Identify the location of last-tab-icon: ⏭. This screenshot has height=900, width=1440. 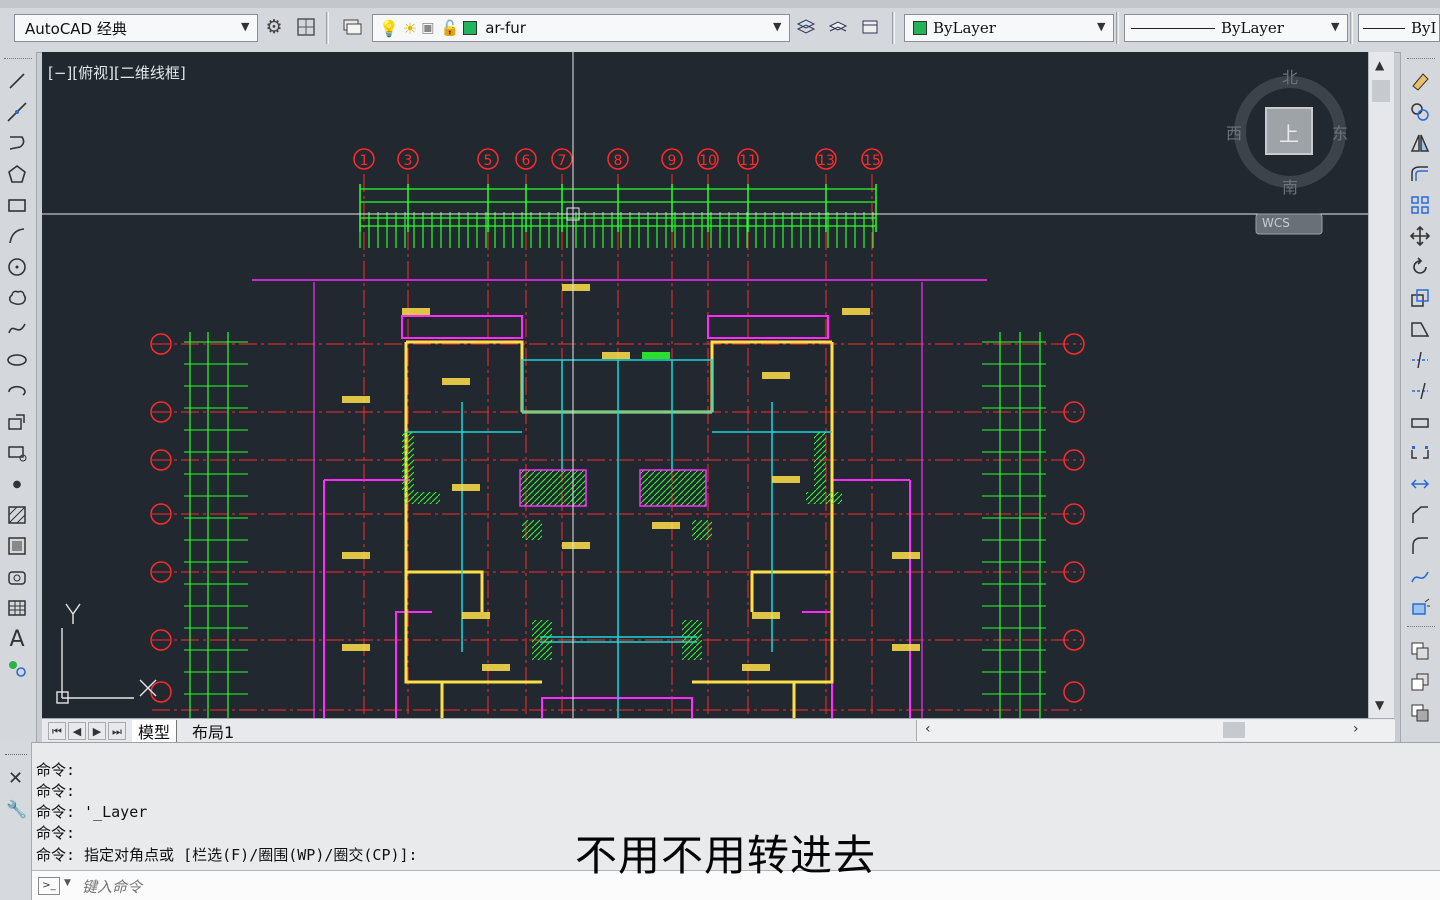
(117, 731).